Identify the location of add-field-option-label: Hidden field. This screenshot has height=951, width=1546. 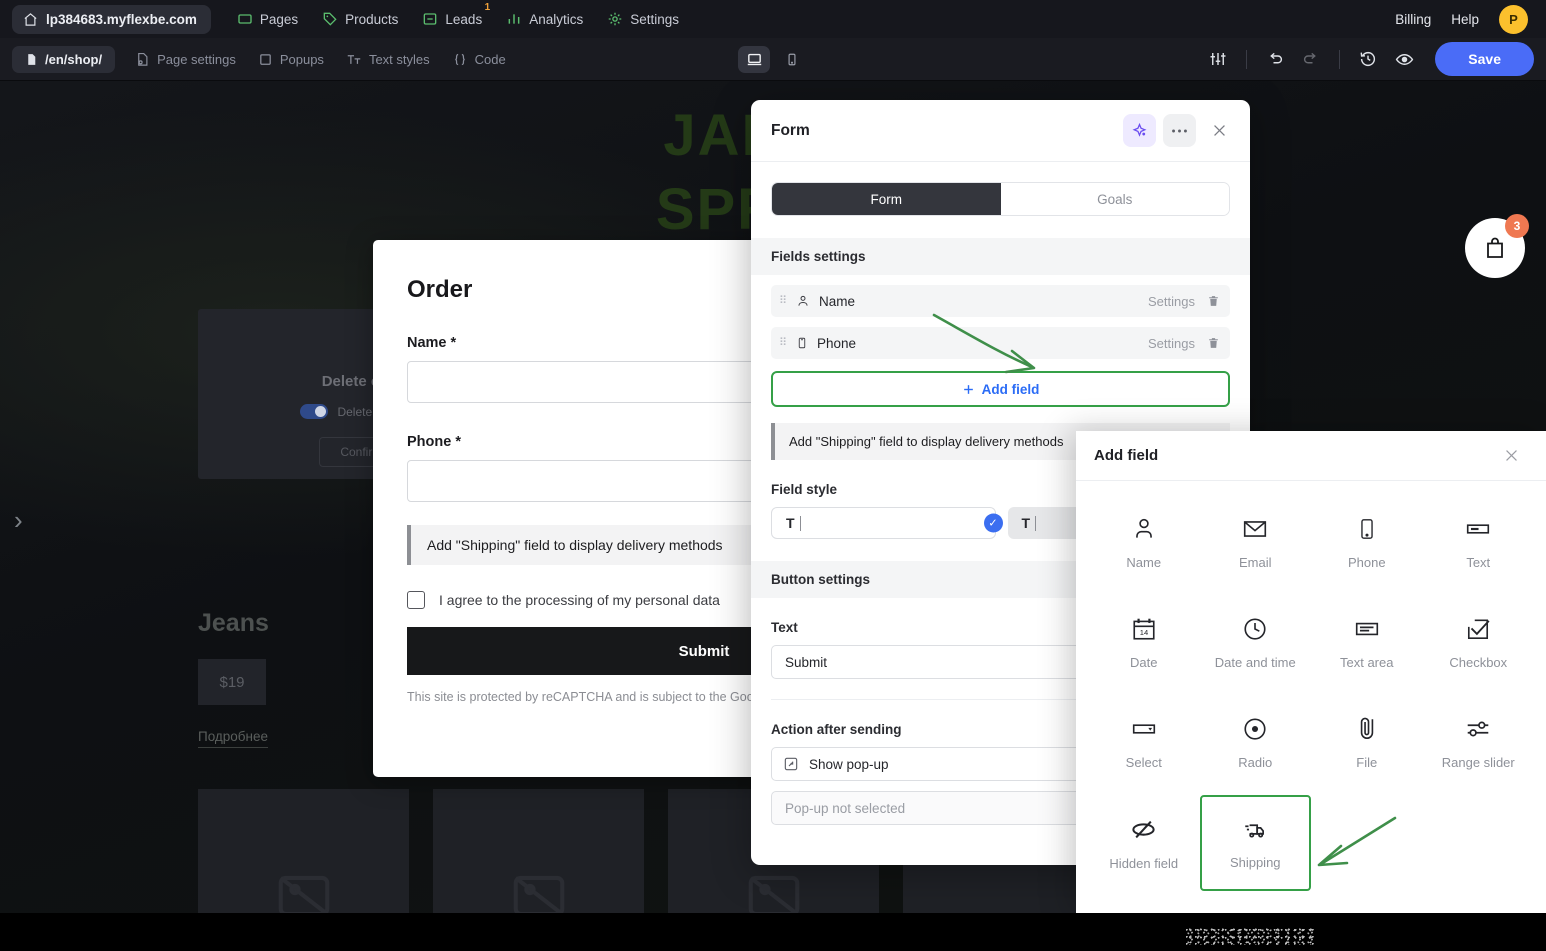
(1144, 863).